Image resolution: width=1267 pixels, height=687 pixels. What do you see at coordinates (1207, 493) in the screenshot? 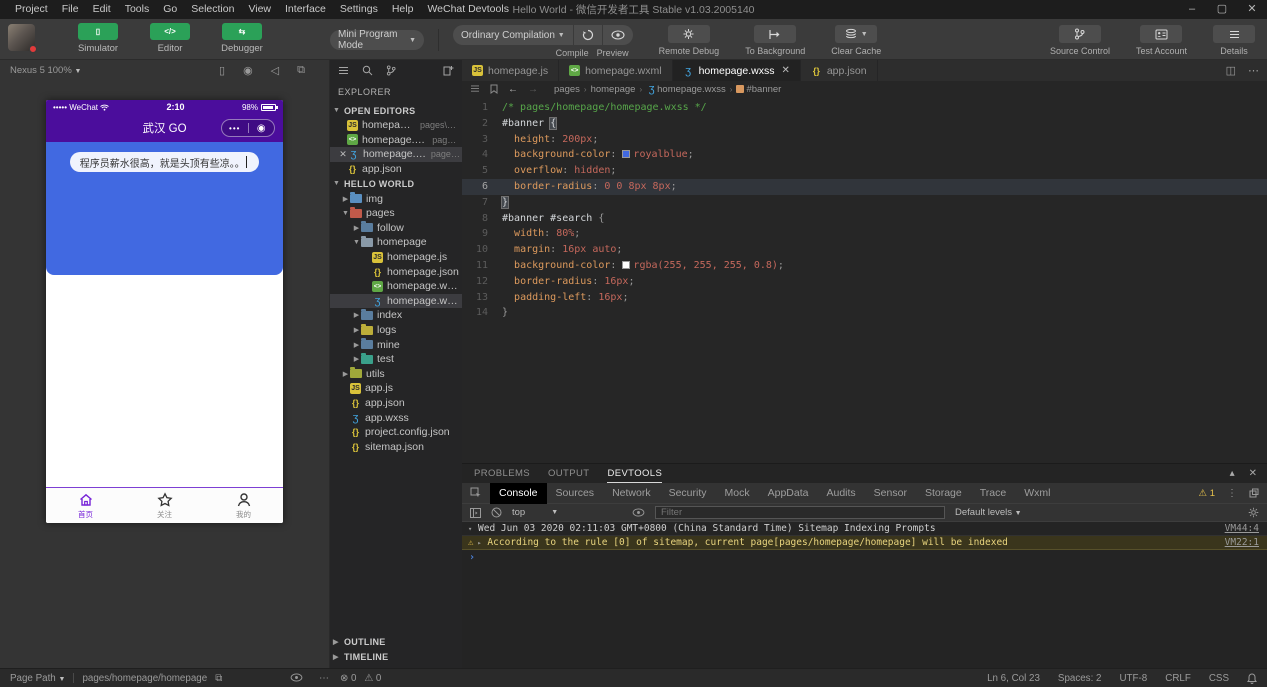
I see `warning-count-badge: ⚠ 1` at bounding box center [1207, 493].